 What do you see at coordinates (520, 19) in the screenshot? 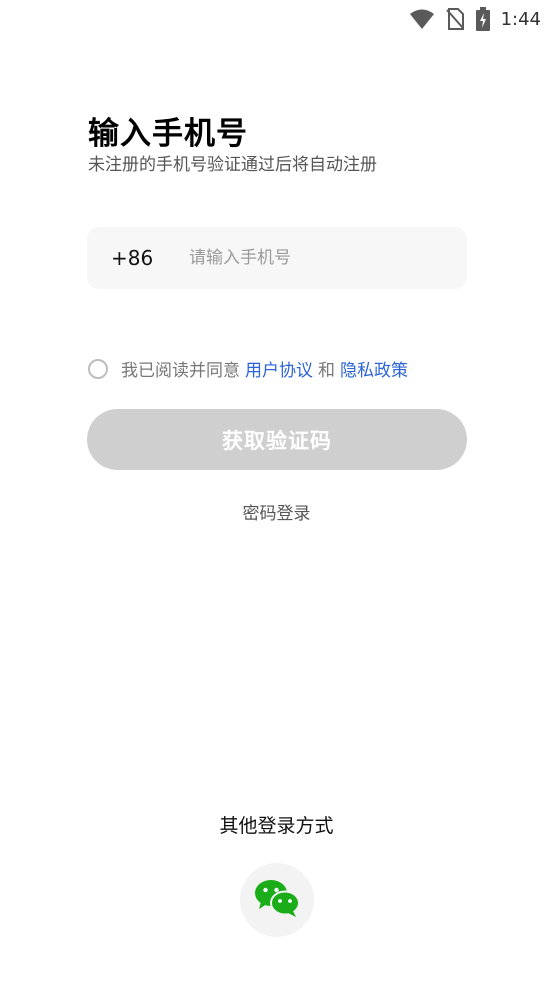
I see `clock: 1:44` at bounding box center [520, 19].